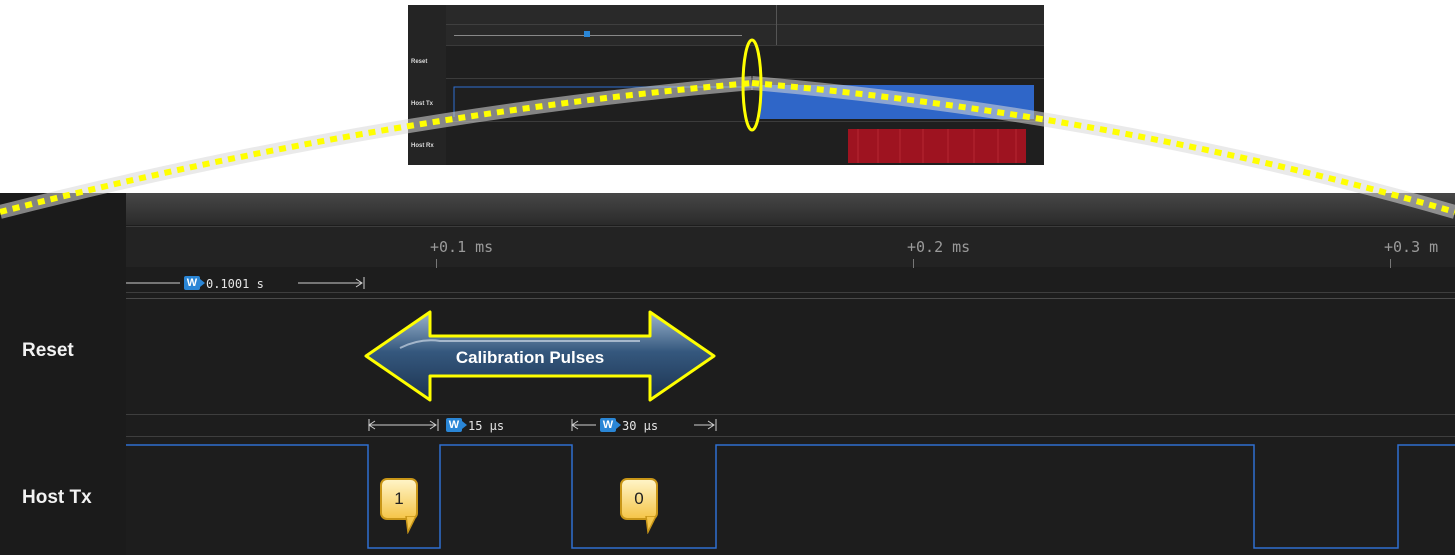 The width and height of the screenshot is (1455, 555). I want to click on overview-window: Reset Host Tx Host Rx, so click(726, 85).